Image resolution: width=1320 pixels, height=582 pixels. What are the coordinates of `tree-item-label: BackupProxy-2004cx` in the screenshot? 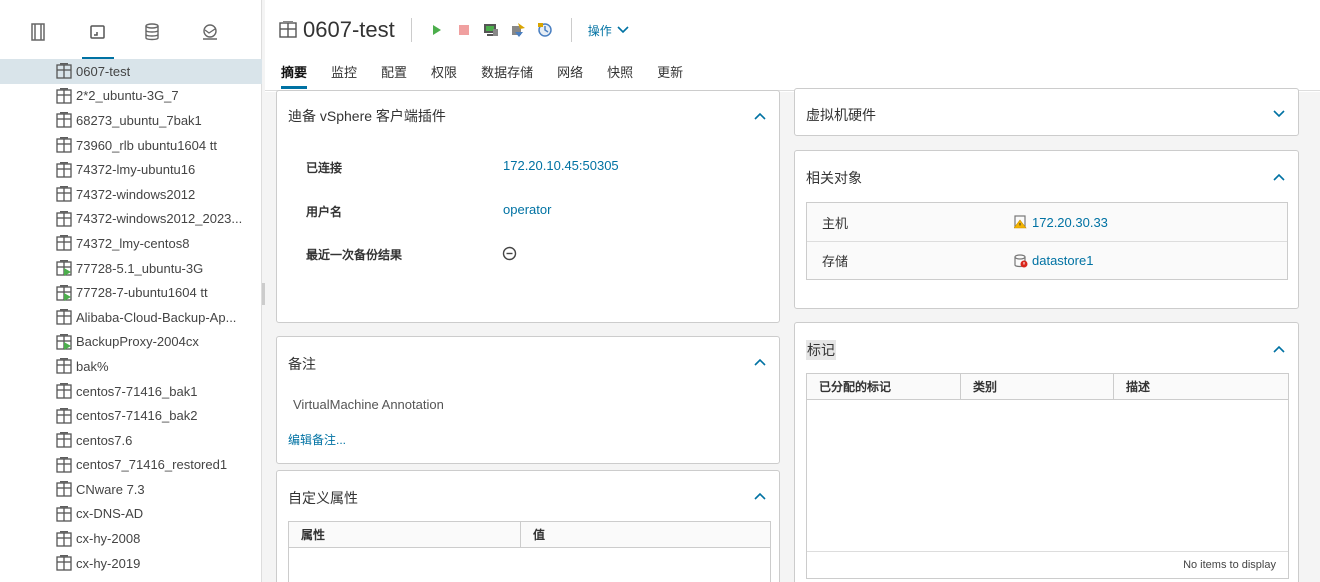 It's located at (137, 342).